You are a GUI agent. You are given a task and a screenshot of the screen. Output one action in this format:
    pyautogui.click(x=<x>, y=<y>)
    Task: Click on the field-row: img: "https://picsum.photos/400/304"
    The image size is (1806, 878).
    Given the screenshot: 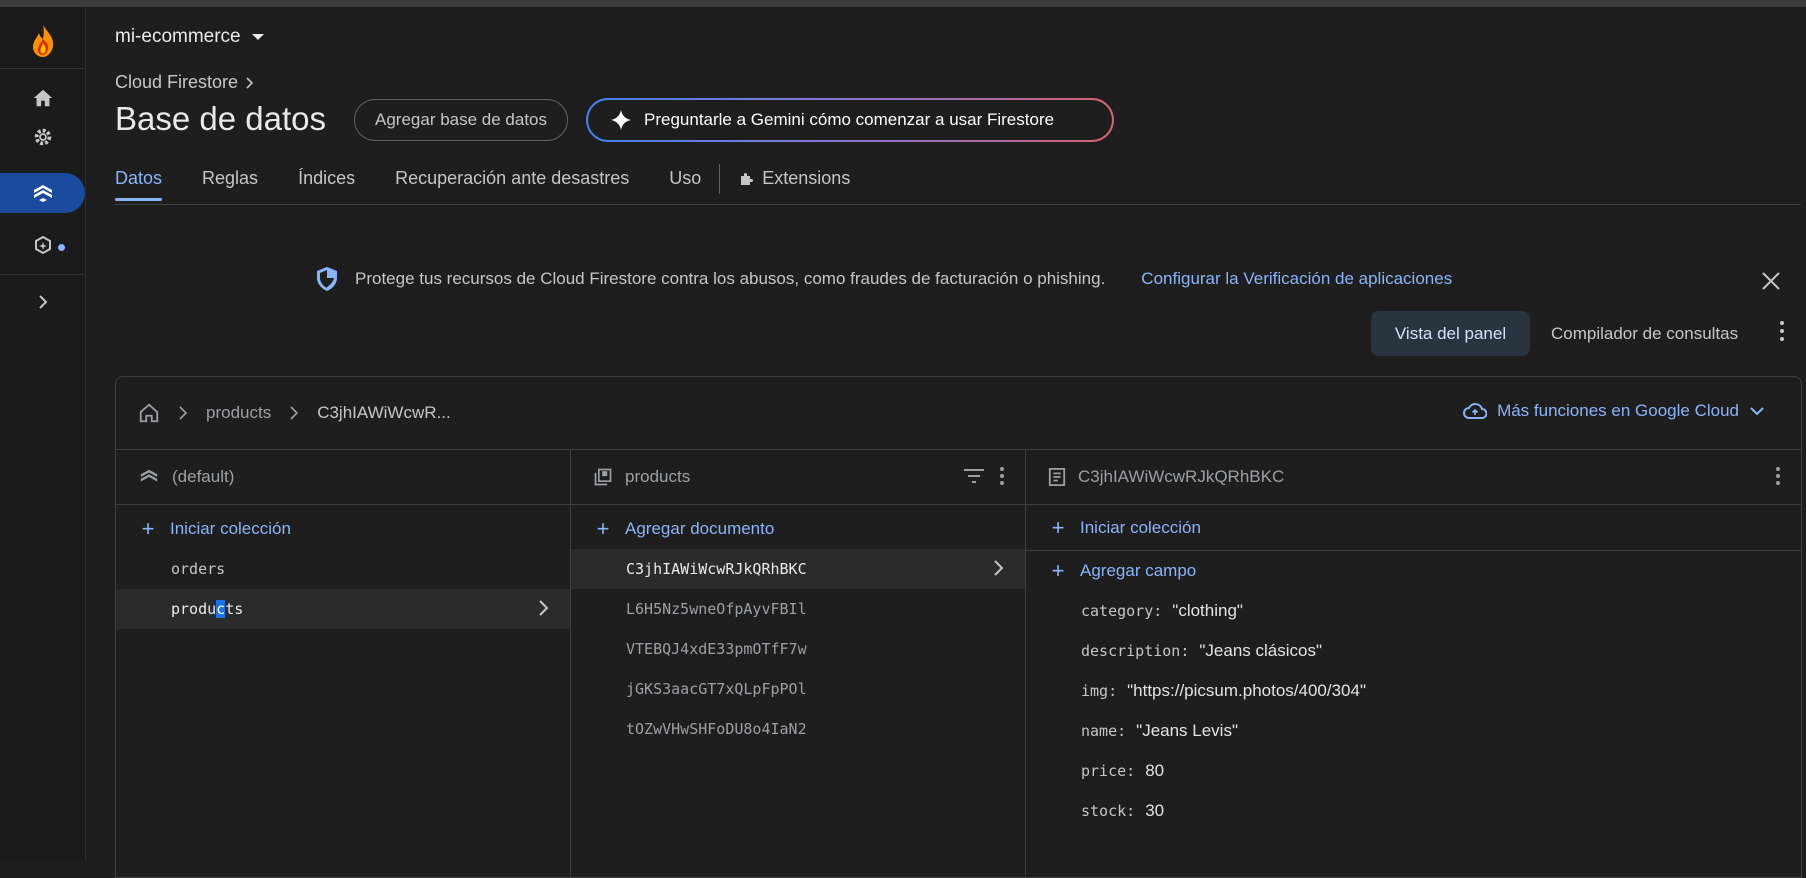 What is the action you would take?
    pyautogui.click(x=1413, y=691)
    